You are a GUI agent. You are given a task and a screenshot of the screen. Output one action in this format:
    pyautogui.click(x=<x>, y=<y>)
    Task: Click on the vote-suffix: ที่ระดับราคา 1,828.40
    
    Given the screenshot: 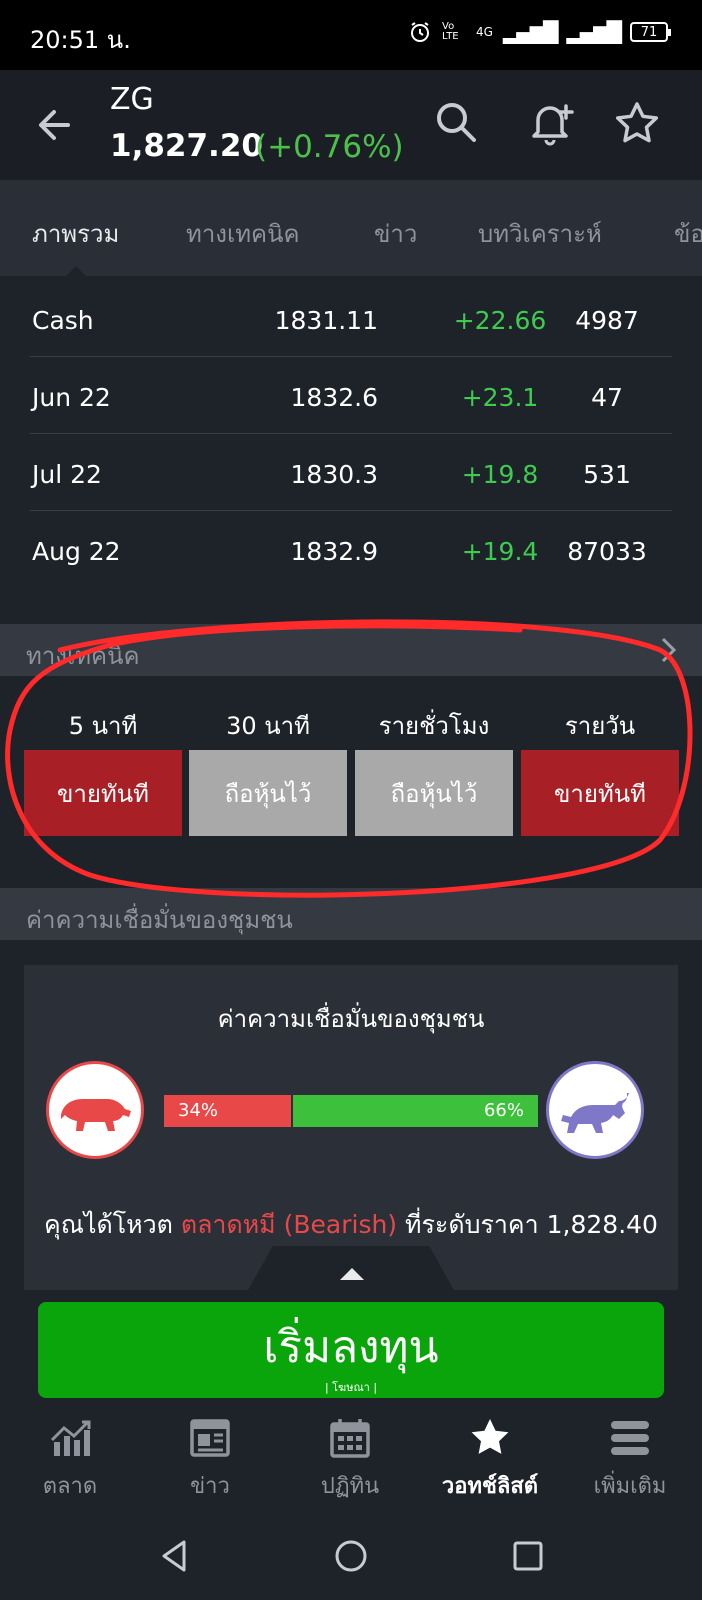 What is the action you would take?
    pyautogui.click(x=531, y=1224)
    